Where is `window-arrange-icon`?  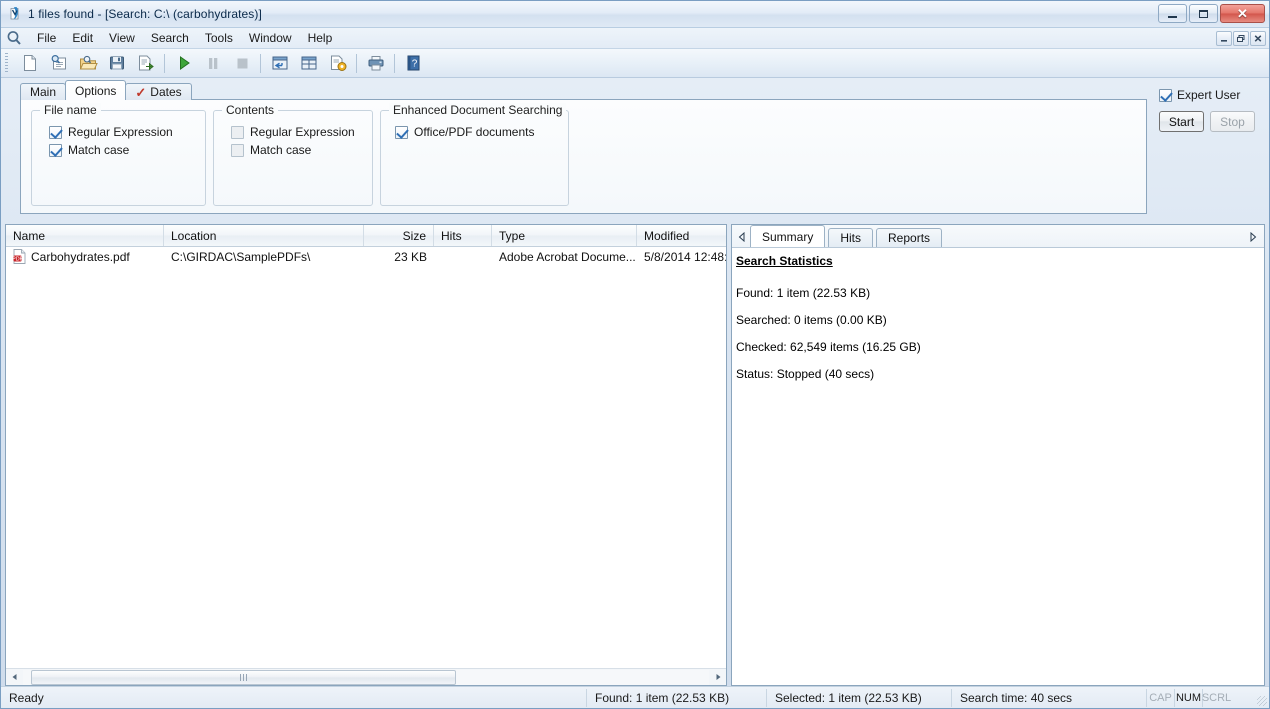
window-arrange-icon is located at coordinates (279, 63).